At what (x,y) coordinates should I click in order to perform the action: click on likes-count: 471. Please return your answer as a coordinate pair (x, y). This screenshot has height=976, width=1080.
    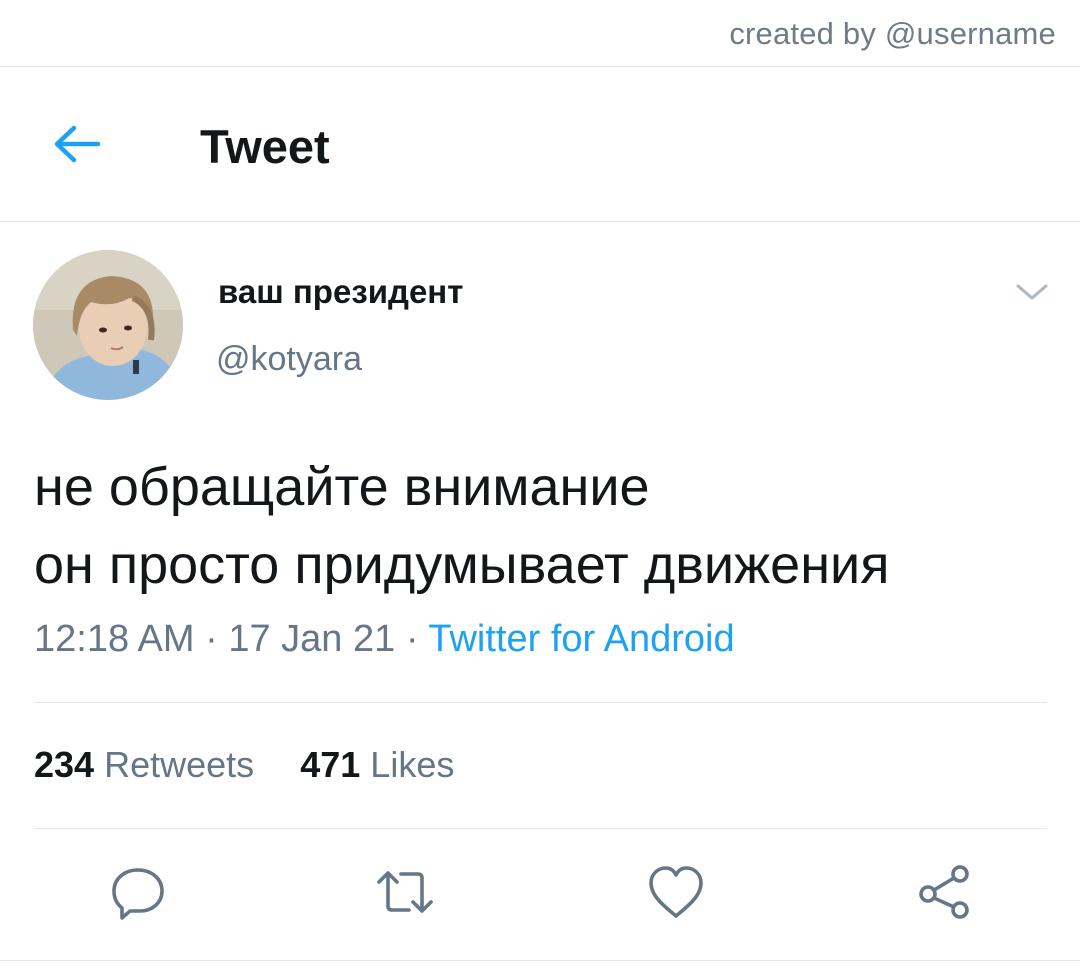
    Looking at the image, I should click on (330, 764).